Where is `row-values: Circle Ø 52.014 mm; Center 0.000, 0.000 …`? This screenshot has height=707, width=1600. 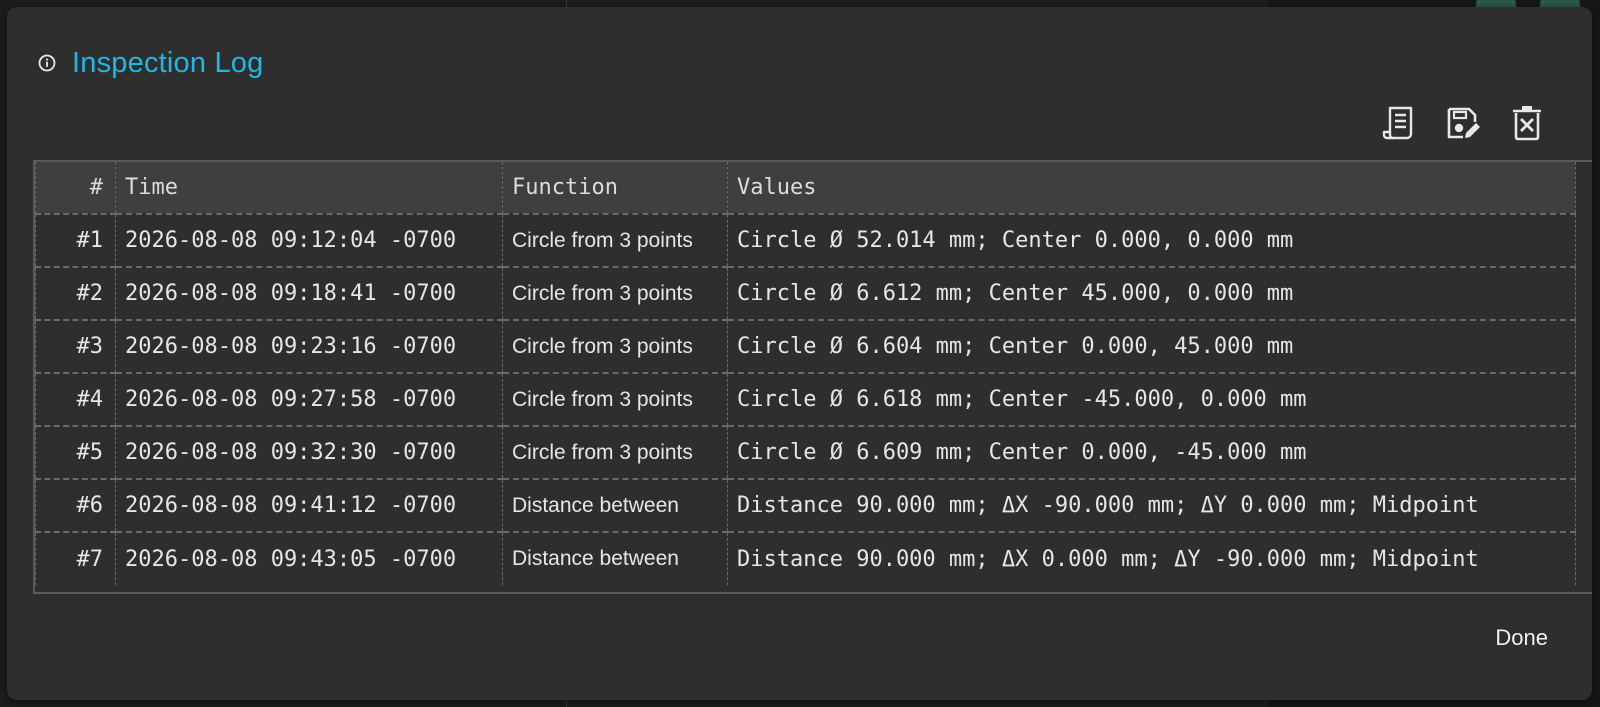
row-values: Circle Ø 52.014 mm; Center 0.000, 0.000 … is located at coordinates (1151, 241).